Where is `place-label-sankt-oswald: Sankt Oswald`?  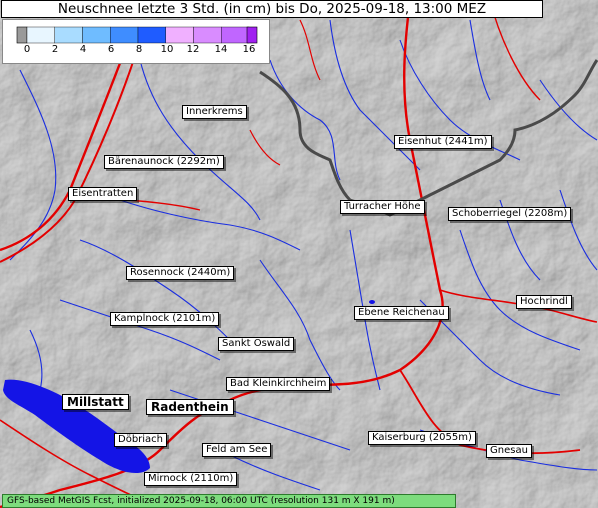
place-label-sankt-oswald: Sankt Oswald is located at coordinates (256, 344).